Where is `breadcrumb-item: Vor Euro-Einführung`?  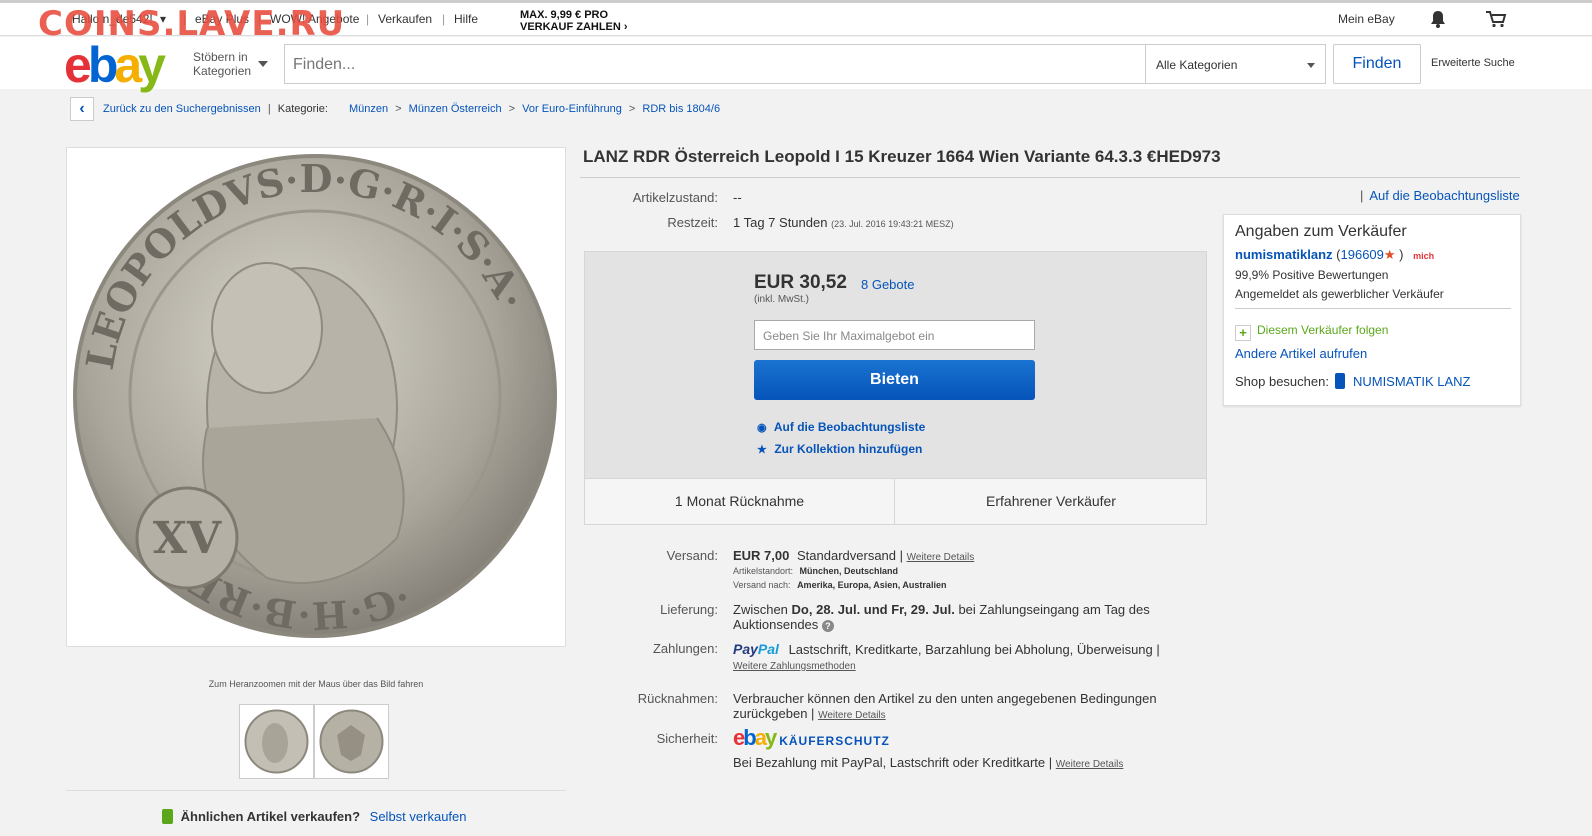
breadcrumb-item: Vor Euro-Einführung is located at coordinates (572, 109).